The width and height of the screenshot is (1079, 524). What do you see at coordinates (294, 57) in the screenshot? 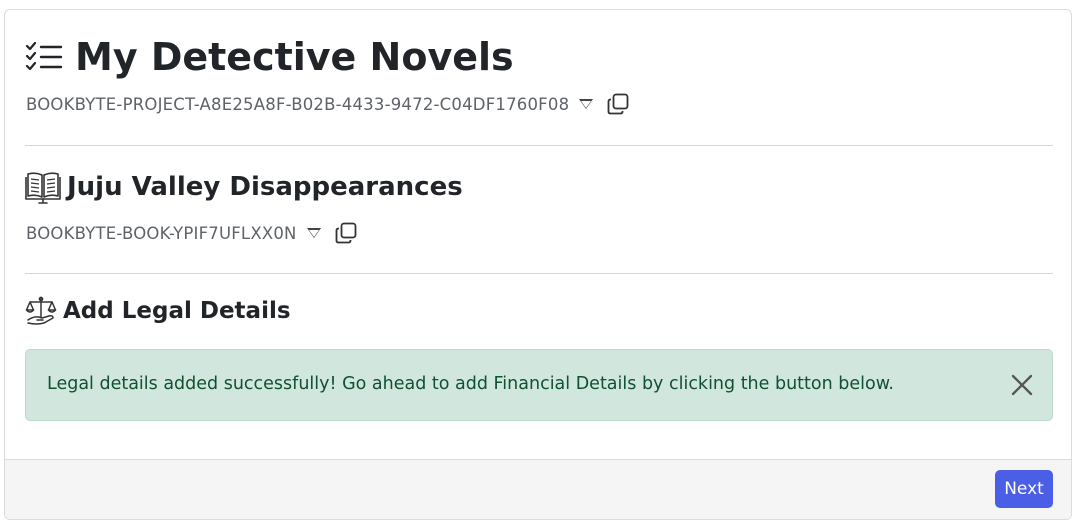
I see `project-title: My Detective Novels` at bounding box center [294, 57].